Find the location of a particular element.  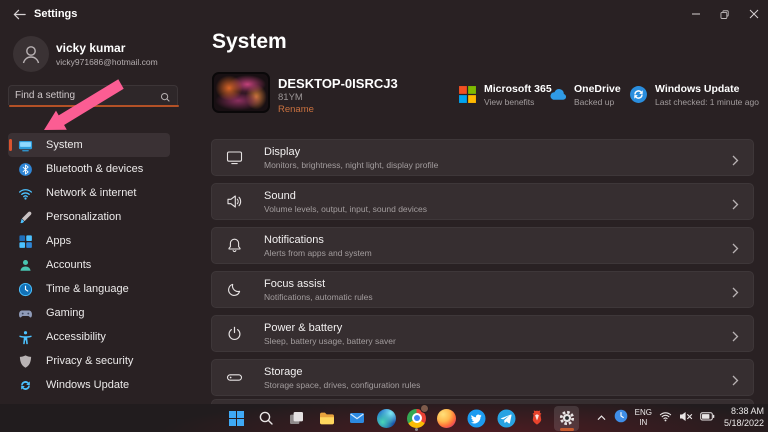

brush-icon is located at coordinates (25, 217).